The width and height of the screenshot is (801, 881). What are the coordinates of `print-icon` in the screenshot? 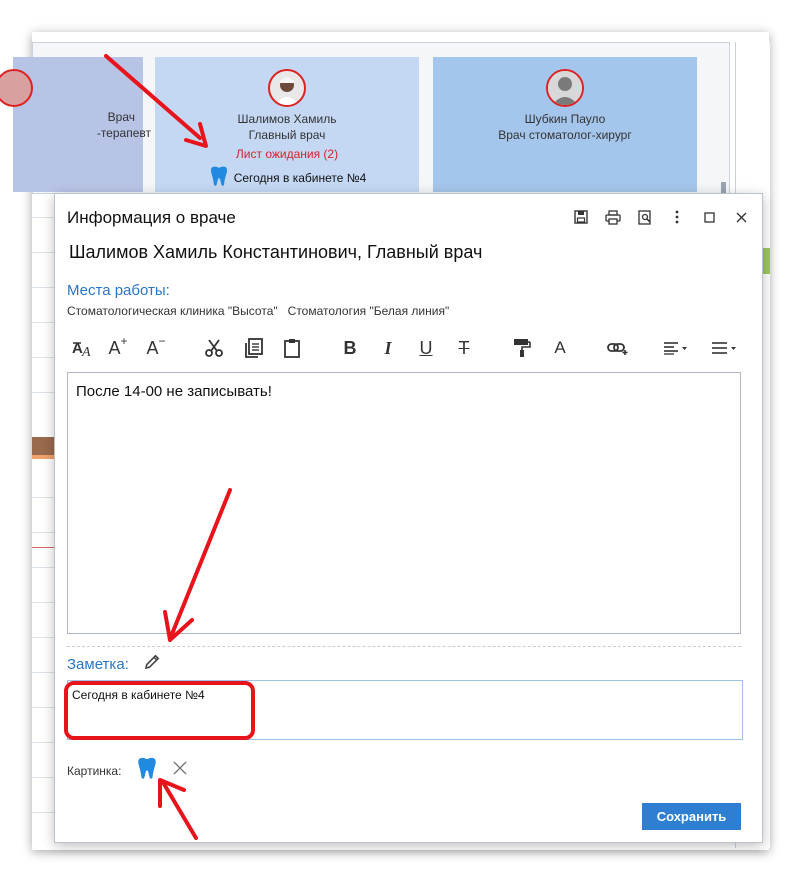 It's located at (613, 217).